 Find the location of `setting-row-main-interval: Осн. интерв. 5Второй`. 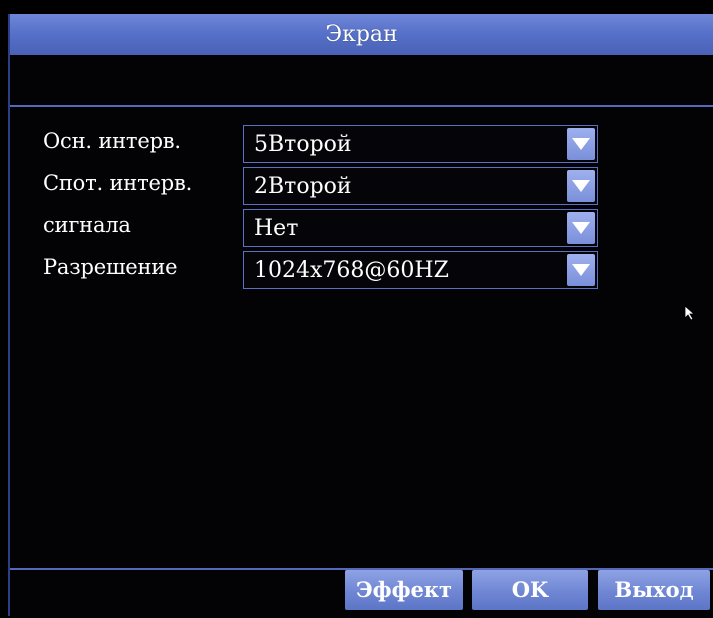

setting-row-main-interval: Осн. интерв. 5Второй is located at coordinates (361, 144).